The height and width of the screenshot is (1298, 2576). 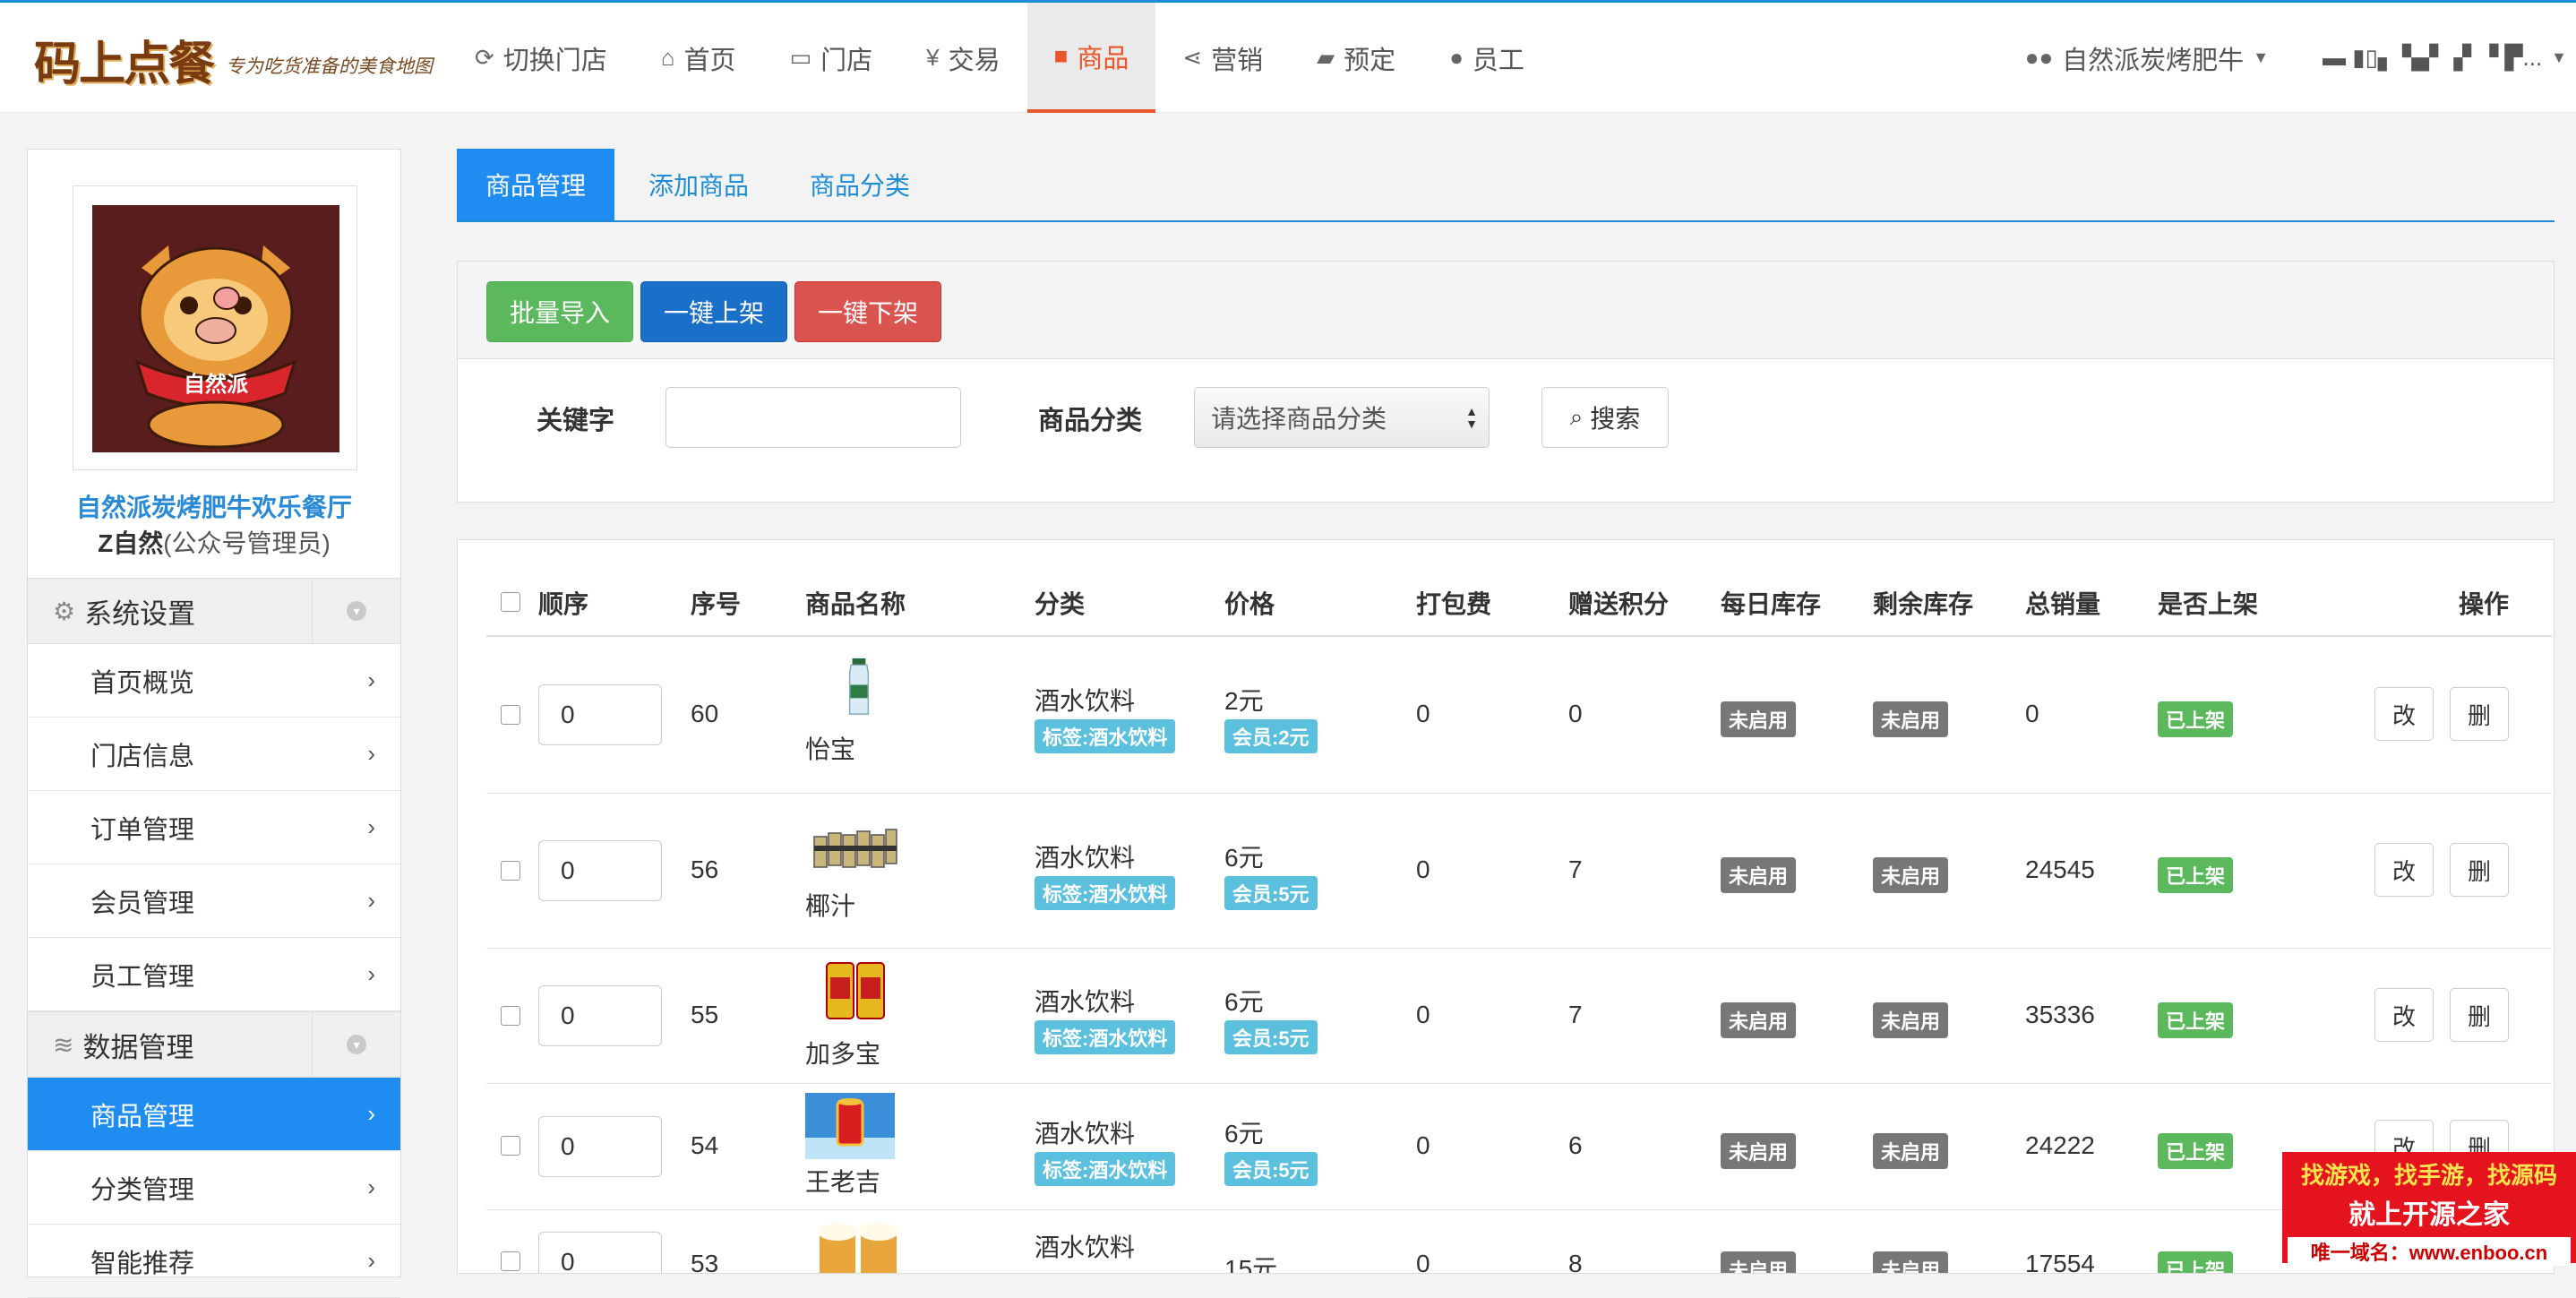 I want to click on sidebar-group-data: ≋ 数据管理 ▾, so click(x=214, y=1044).